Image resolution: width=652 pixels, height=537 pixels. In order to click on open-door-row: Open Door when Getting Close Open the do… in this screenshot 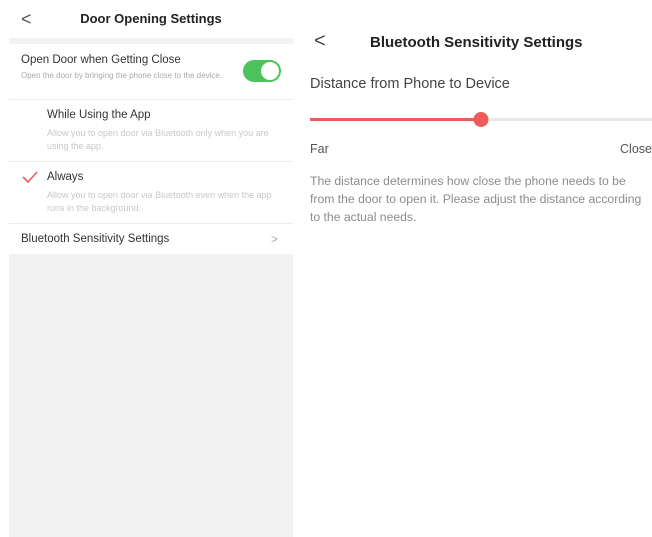, I will do `click(151, 72)`.